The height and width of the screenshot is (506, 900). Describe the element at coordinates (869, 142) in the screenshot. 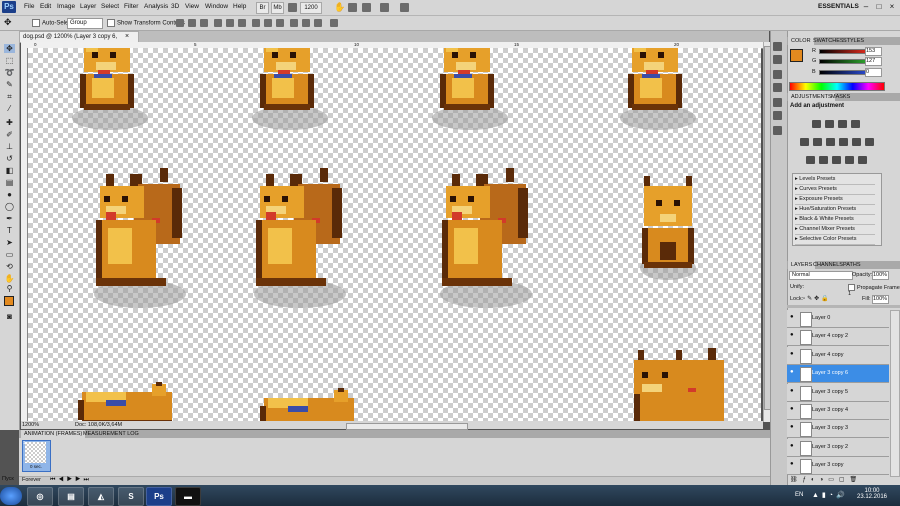

I see `channel-mixer-icon` at that location.